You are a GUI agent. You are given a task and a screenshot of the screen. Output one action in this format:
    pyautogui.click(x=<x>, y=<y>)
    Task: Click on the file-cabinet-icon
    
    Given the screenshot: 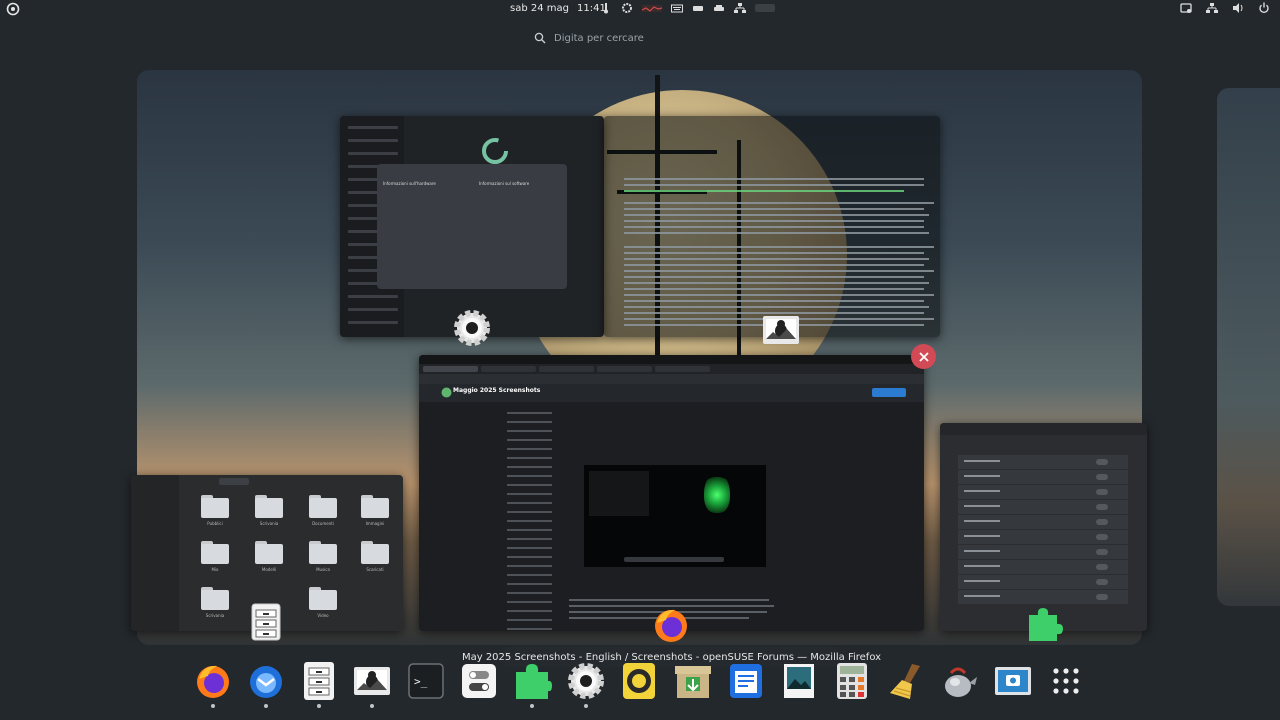 What is the action you would take?
    pyautogui.click(x=319, y=681)
    